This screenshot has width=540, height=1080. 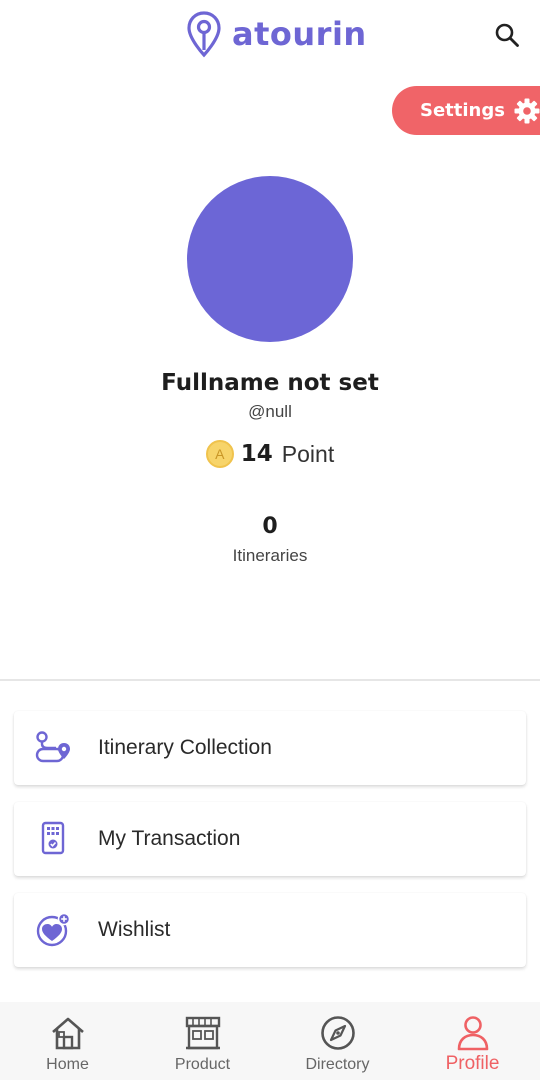 What do you see at coordinates (185, 747) in the screenshot?
I see `menu-item-label: Itinerary Collection` at bounding box center [185, 747].